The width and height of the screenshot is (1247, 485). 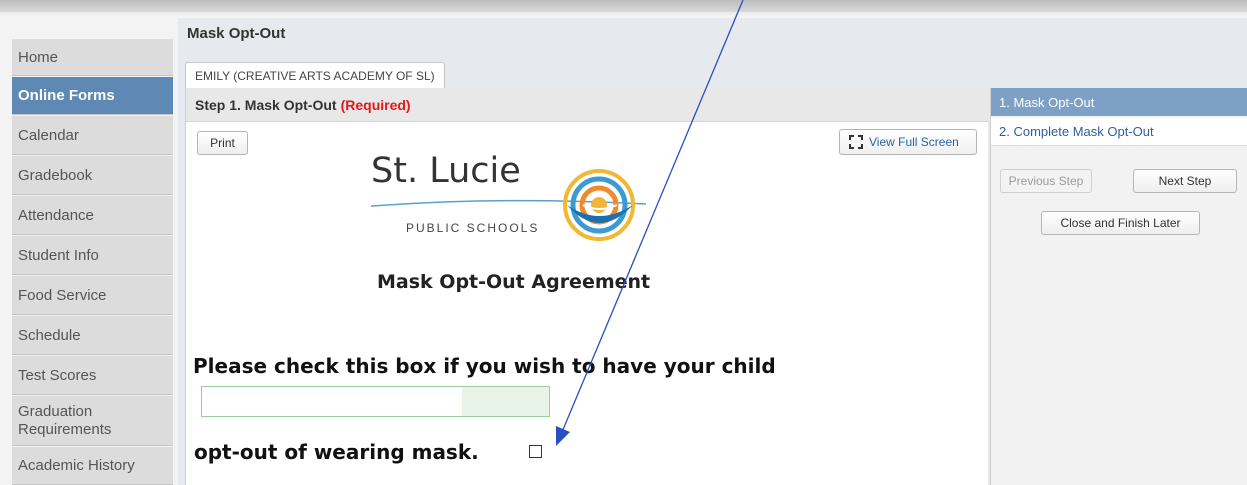 I want to click on sidebar-item-home: Home, so click(x=92, y=57).